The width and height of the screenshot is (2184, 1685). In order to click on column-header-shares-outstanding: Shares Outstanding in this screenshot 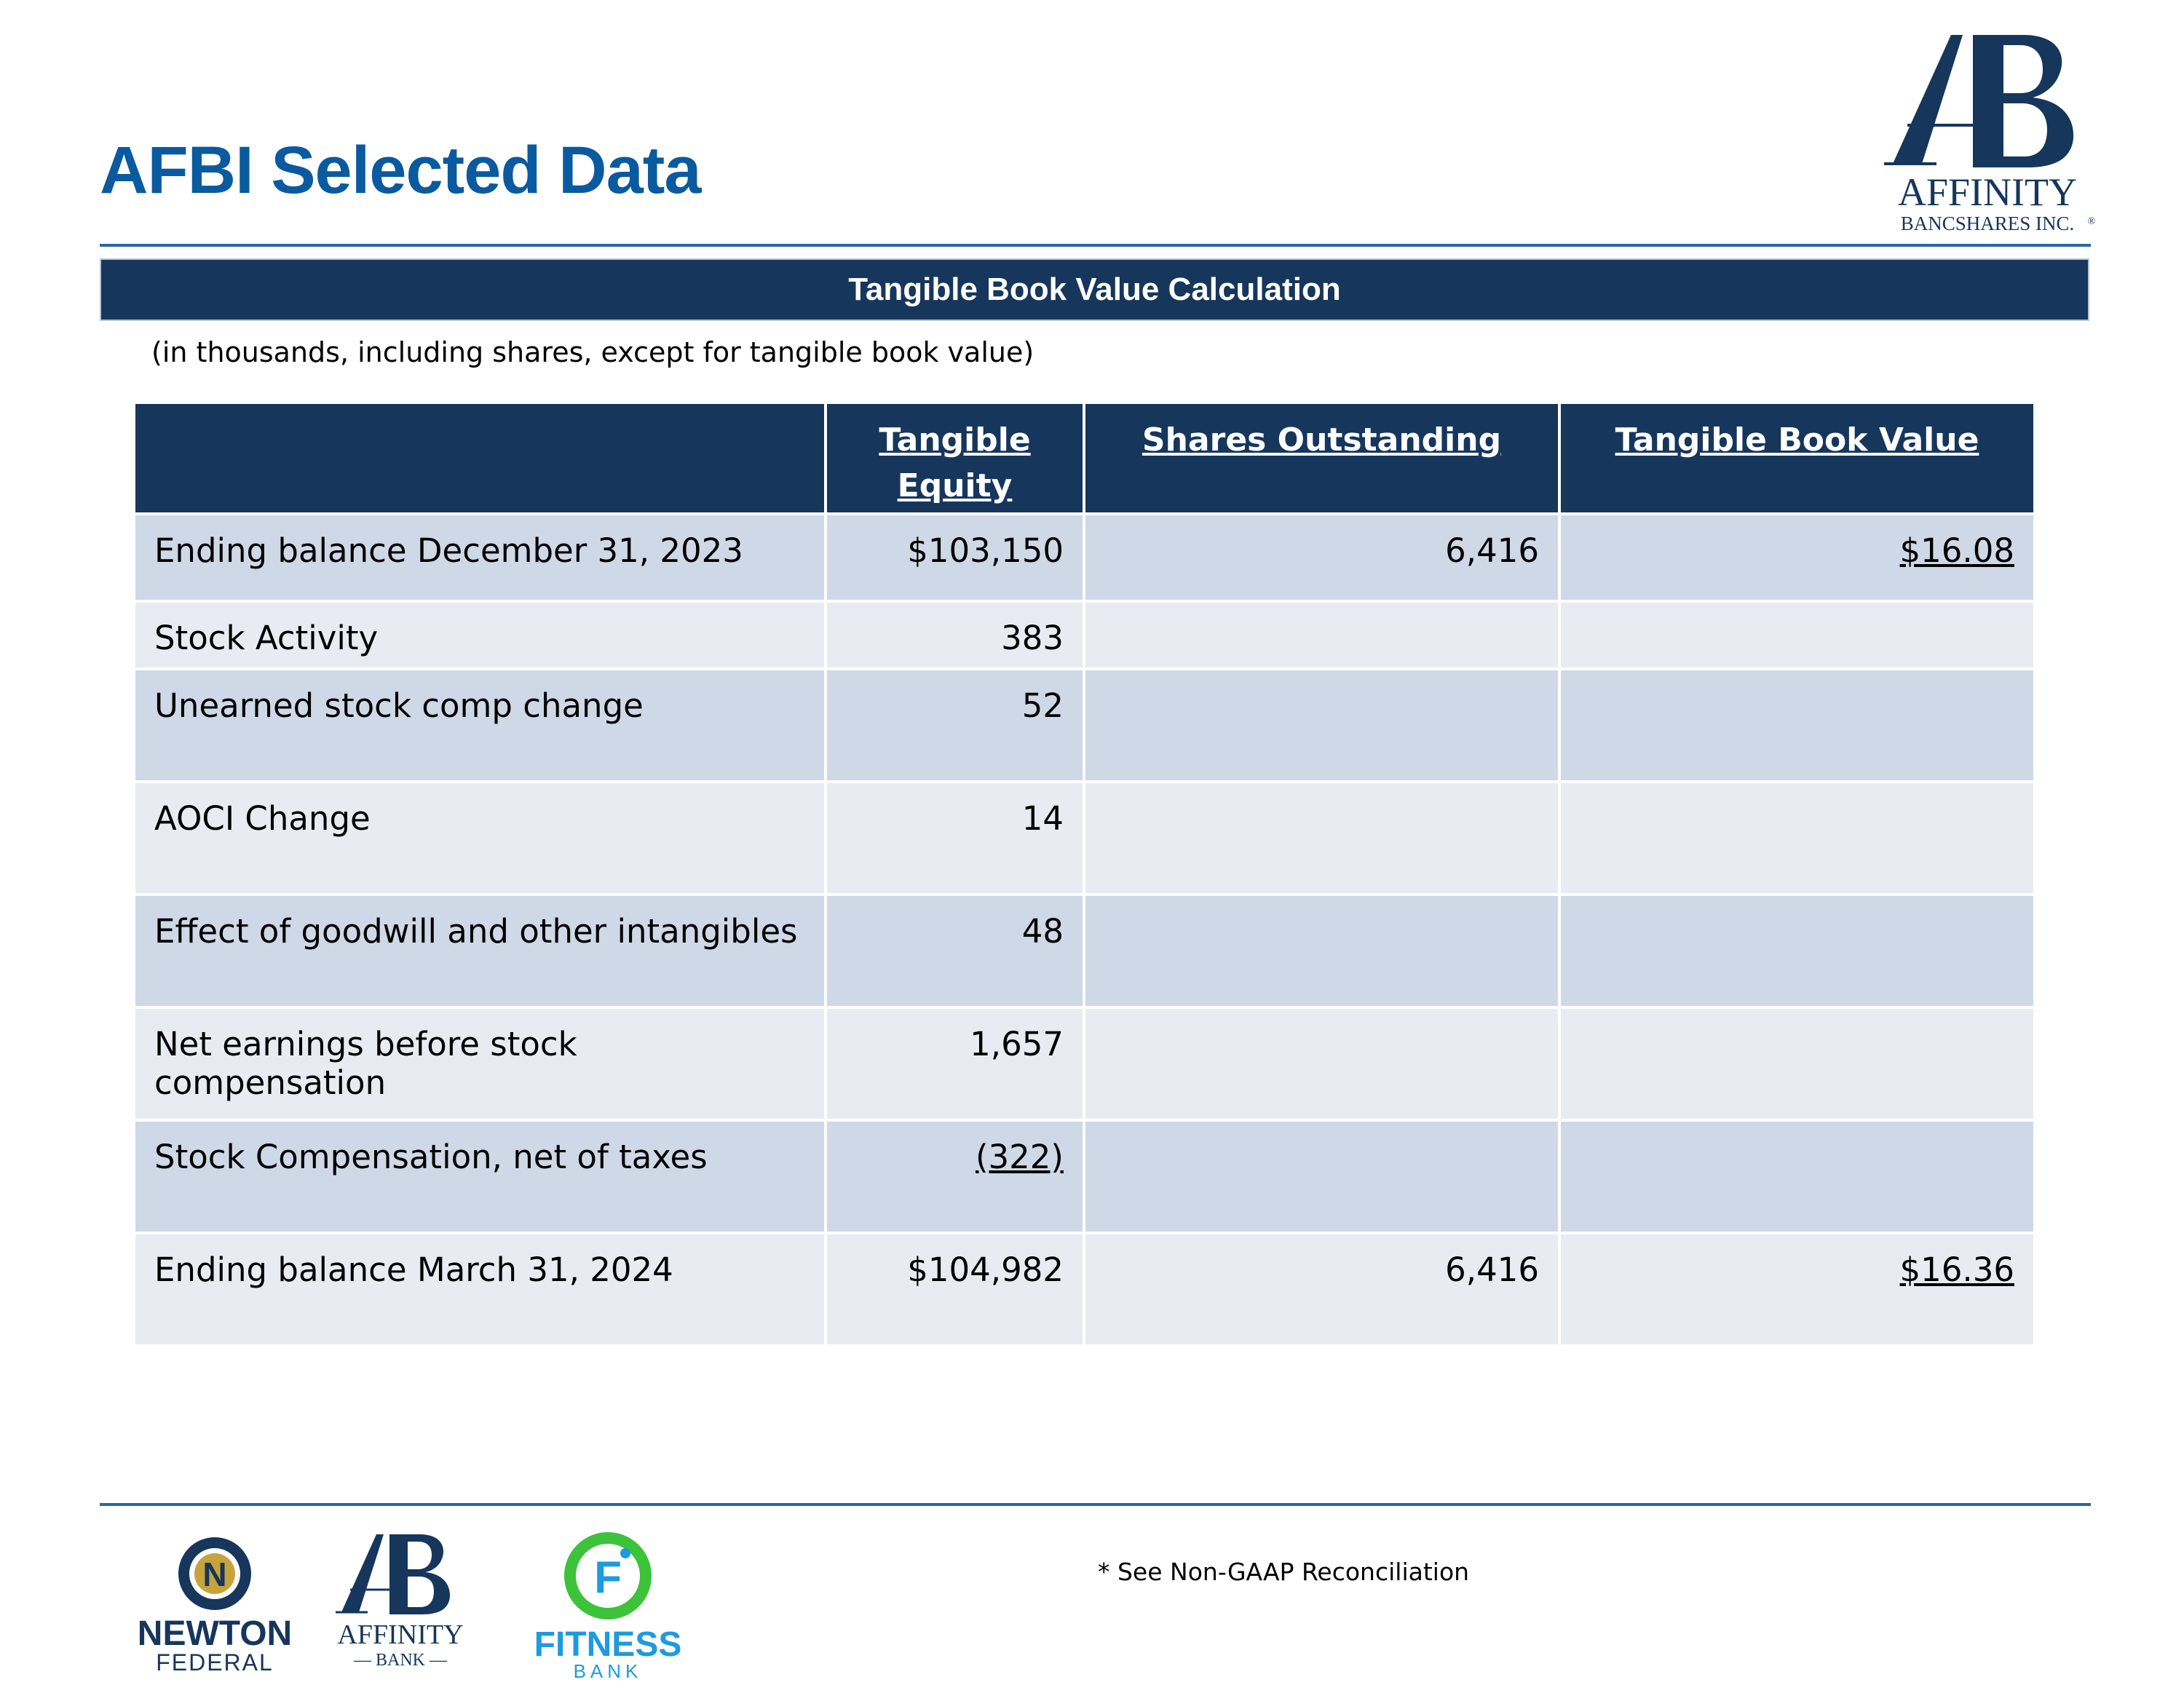, I will do `click(1322, 458)`.